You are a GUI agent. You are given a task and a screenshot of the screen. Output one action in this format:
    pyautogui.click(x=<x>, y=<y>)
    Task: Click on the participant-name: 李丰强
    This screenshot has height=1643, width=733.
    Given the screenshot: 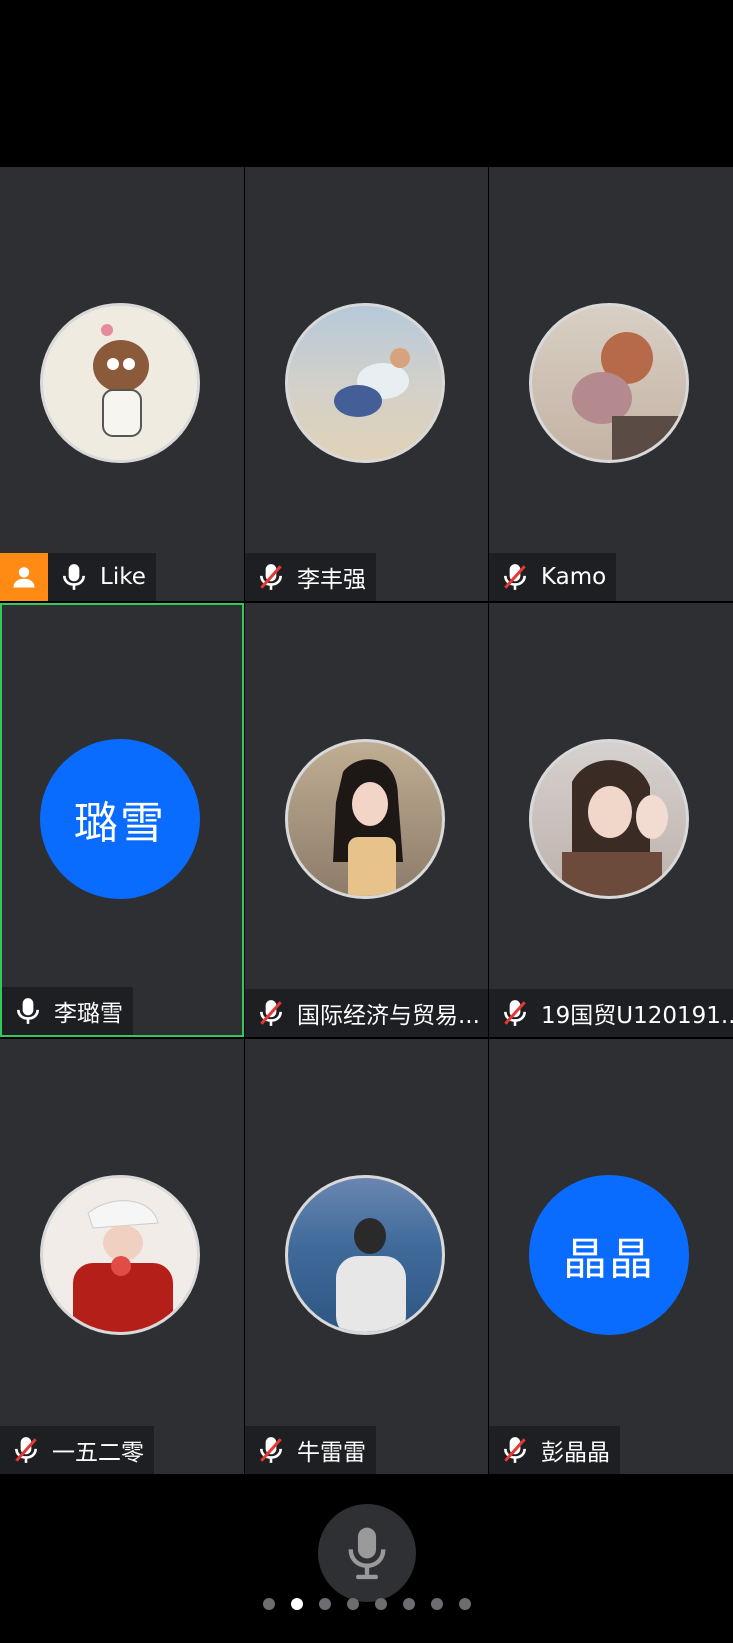 What is the action you would take?
    pyautogui.click(x=331, y=580)
    